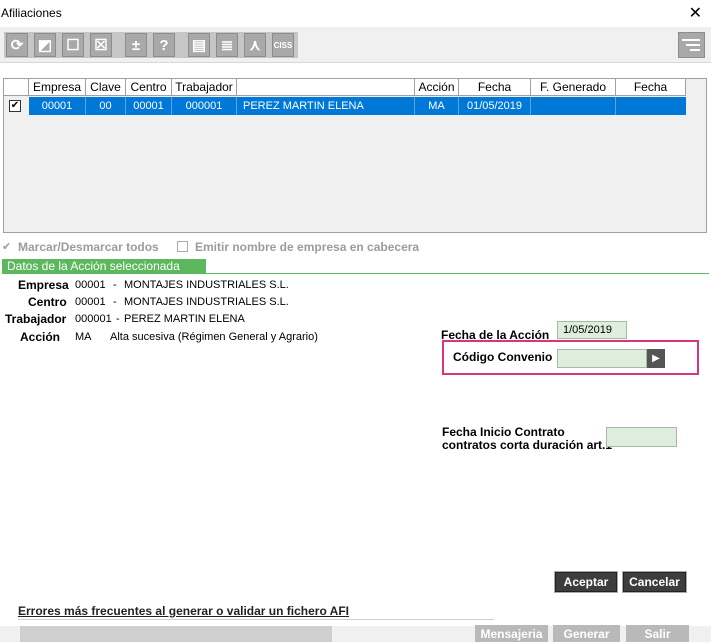 The height and width of the screenshot is (642, 711). What do you see at coordinates (182, 246) in the screenshot?
I see `emit-company-checkbox` at bounding box center [182, 246].